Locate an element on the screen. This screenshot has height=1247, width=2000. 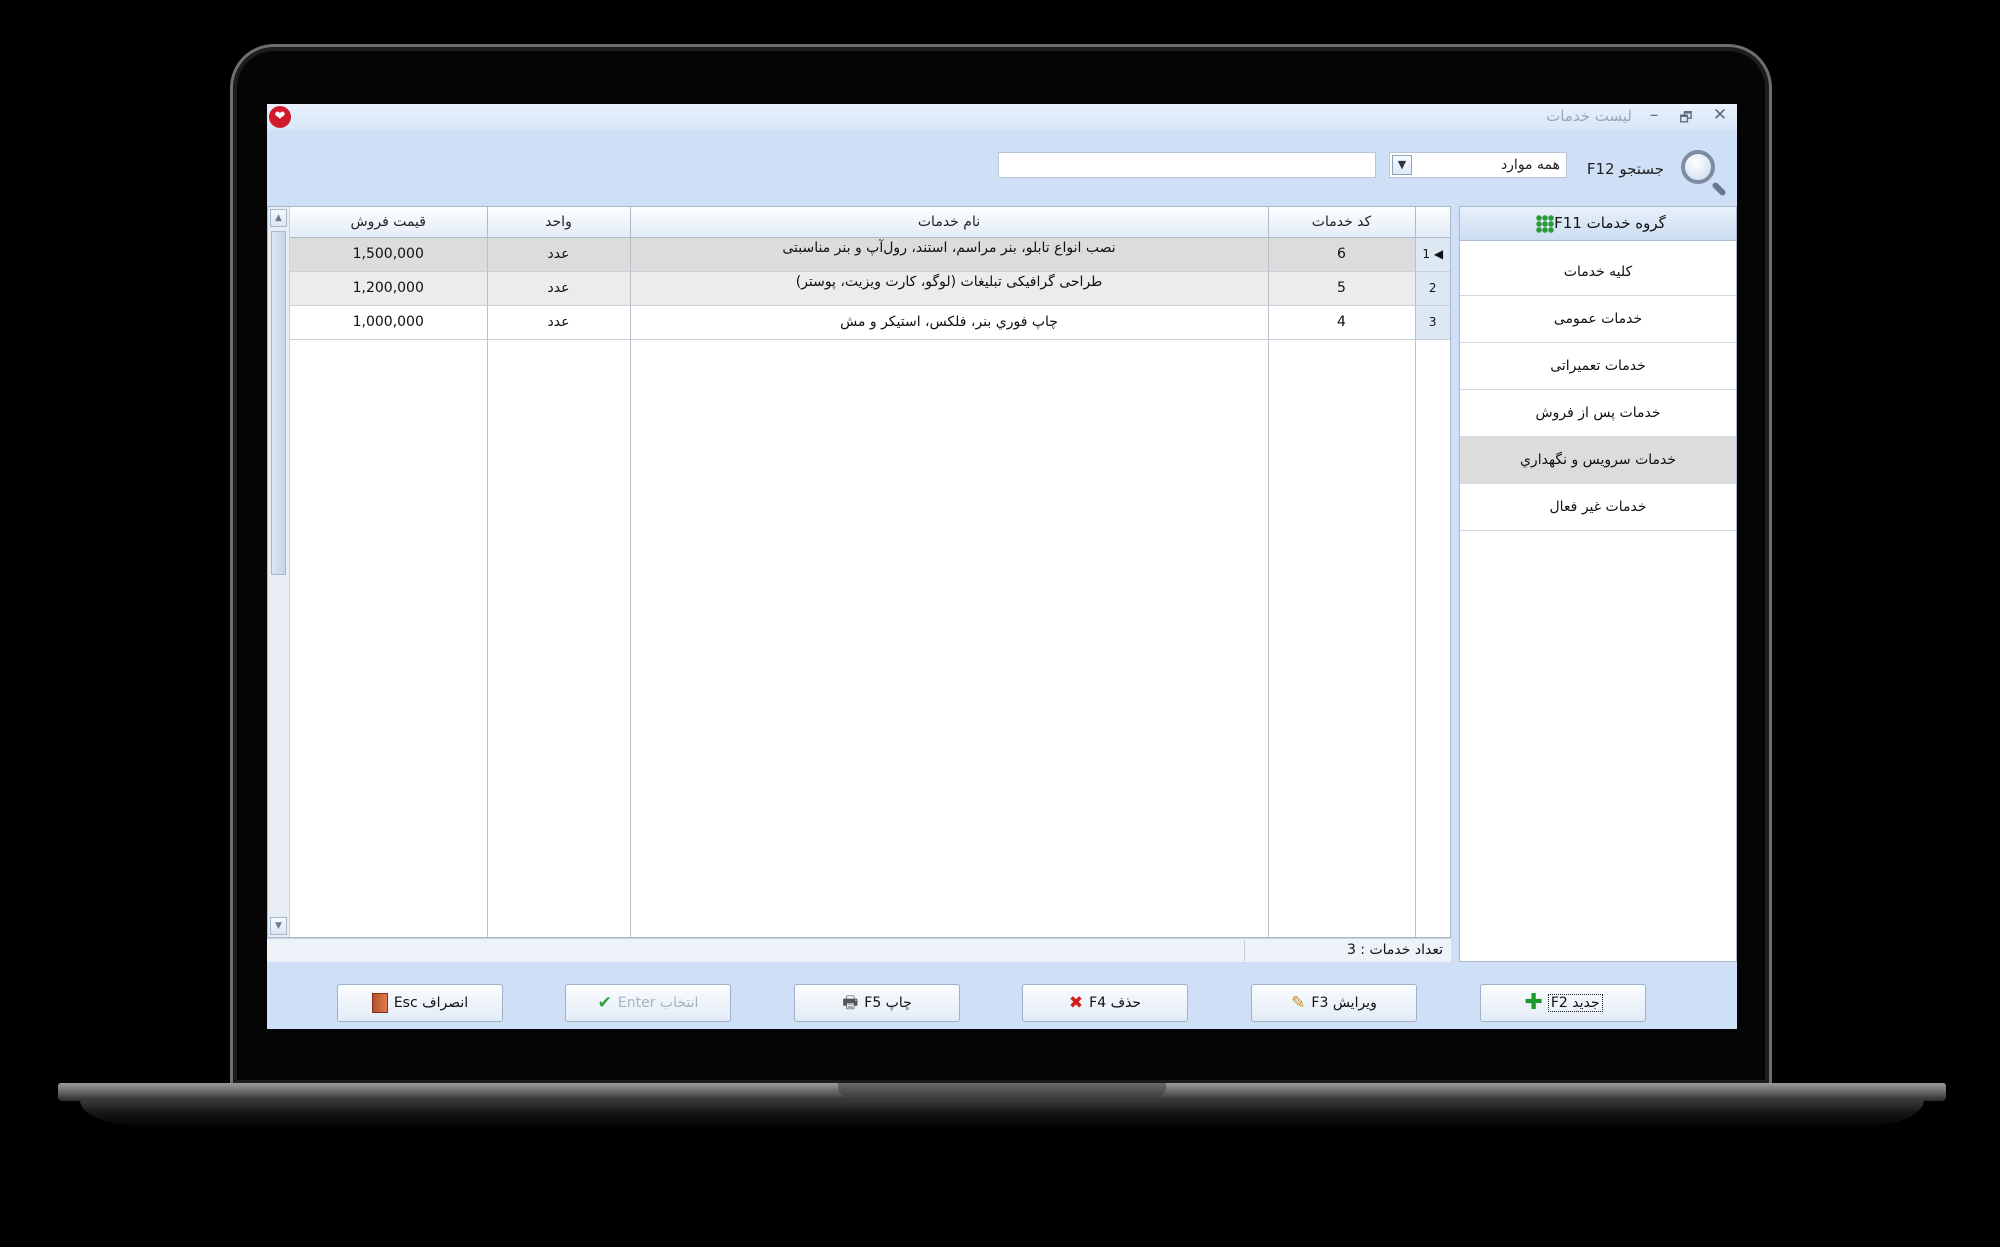
cell-price: 1,200,000 is located at coordinates (389, 288).